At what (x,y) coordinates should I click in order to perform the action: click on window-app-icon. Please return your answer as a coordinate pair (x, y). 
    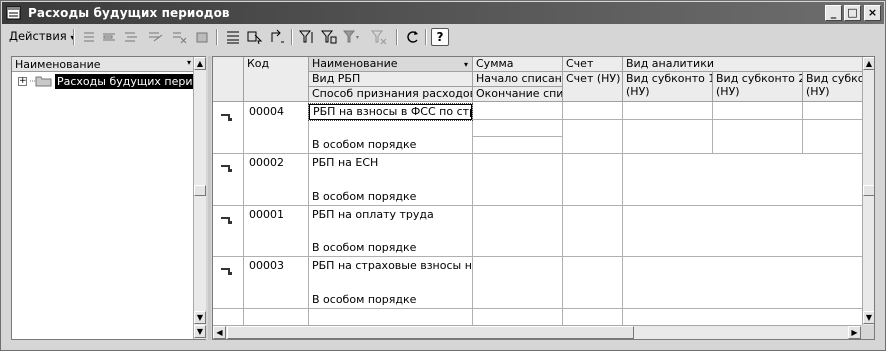
    Looking at the image, I should click on (14, 13).